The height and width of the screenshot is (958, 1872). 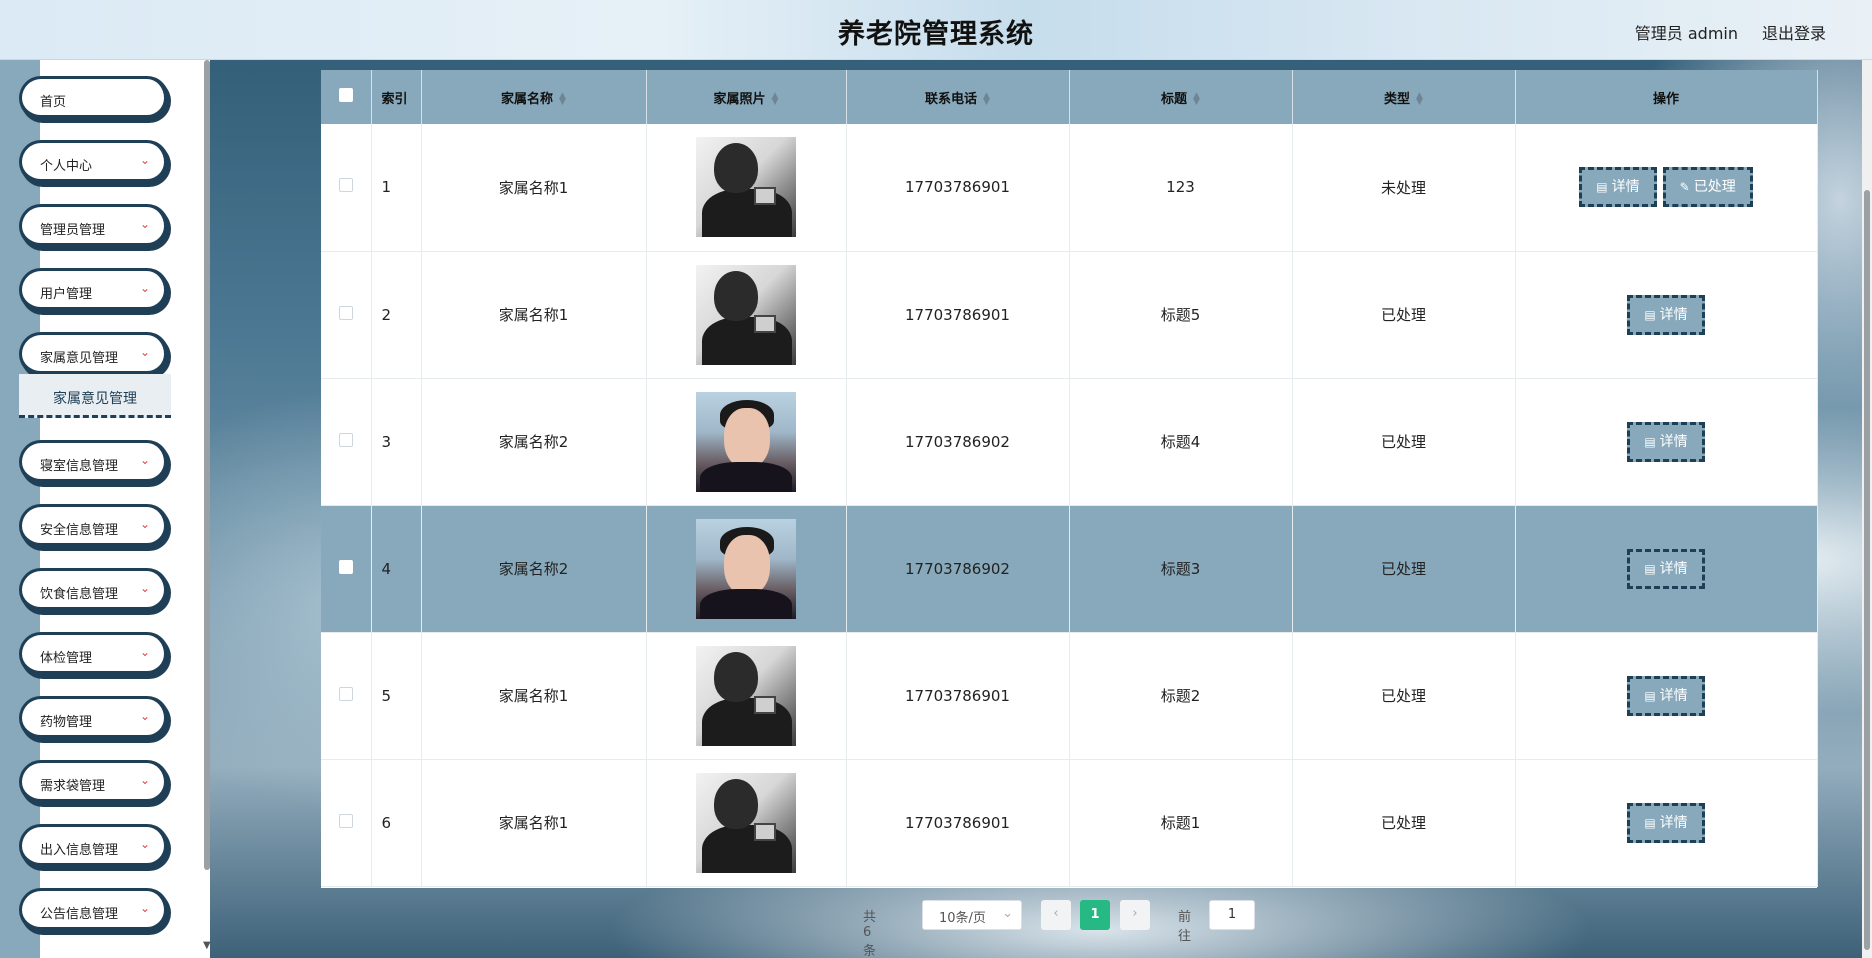 What do you see at coordinates (1056, 915) in the screenshot?
I see `prev-page-button: ‹` at bounding box center [1056, 915].